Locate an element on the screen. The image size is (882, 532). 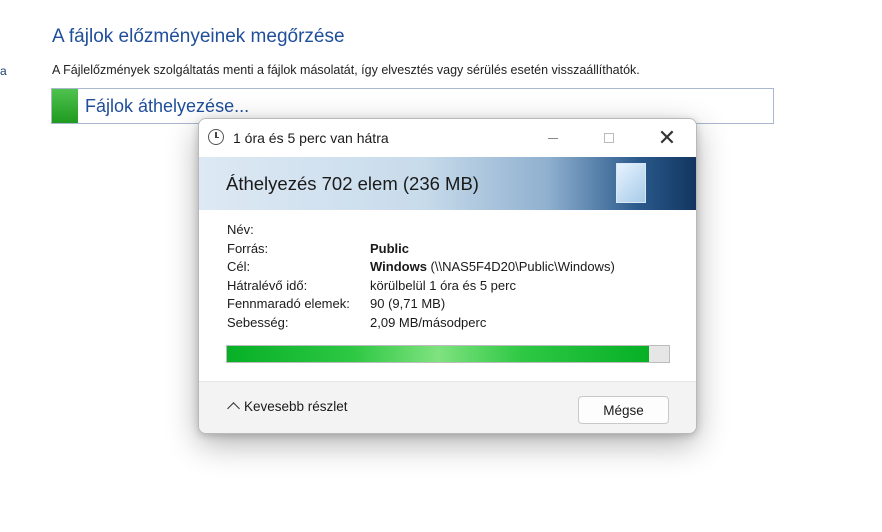
destination-value: Windows (\\NAS5F4D20\Public\Windows) is located at coordinates (492, 267).